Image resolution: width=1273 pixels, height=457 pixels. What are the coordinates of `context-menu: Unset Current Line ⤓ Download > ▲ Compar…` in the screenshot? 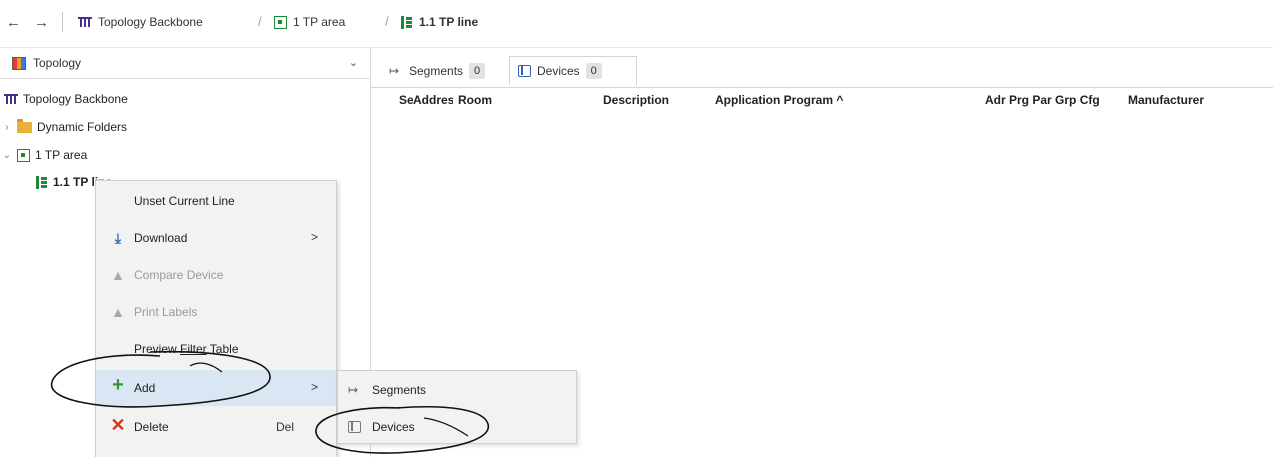 It's located at (216, 318).